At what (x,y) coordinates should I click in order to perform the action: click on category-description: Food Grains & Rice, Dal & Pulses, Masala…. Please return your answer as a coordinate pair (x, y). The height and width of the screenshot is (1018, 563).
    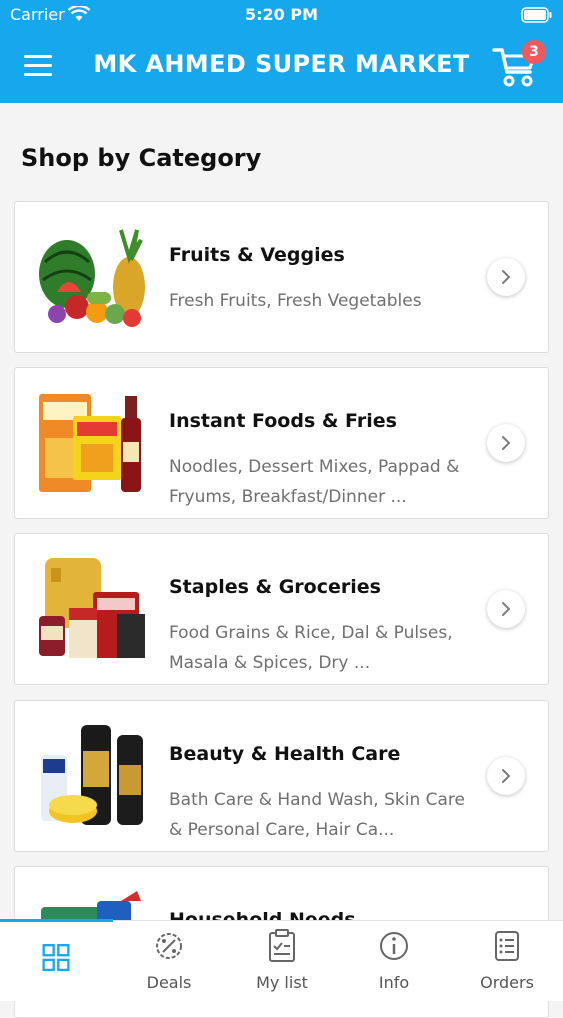
    Looking at the image, I should click on (311, 648).